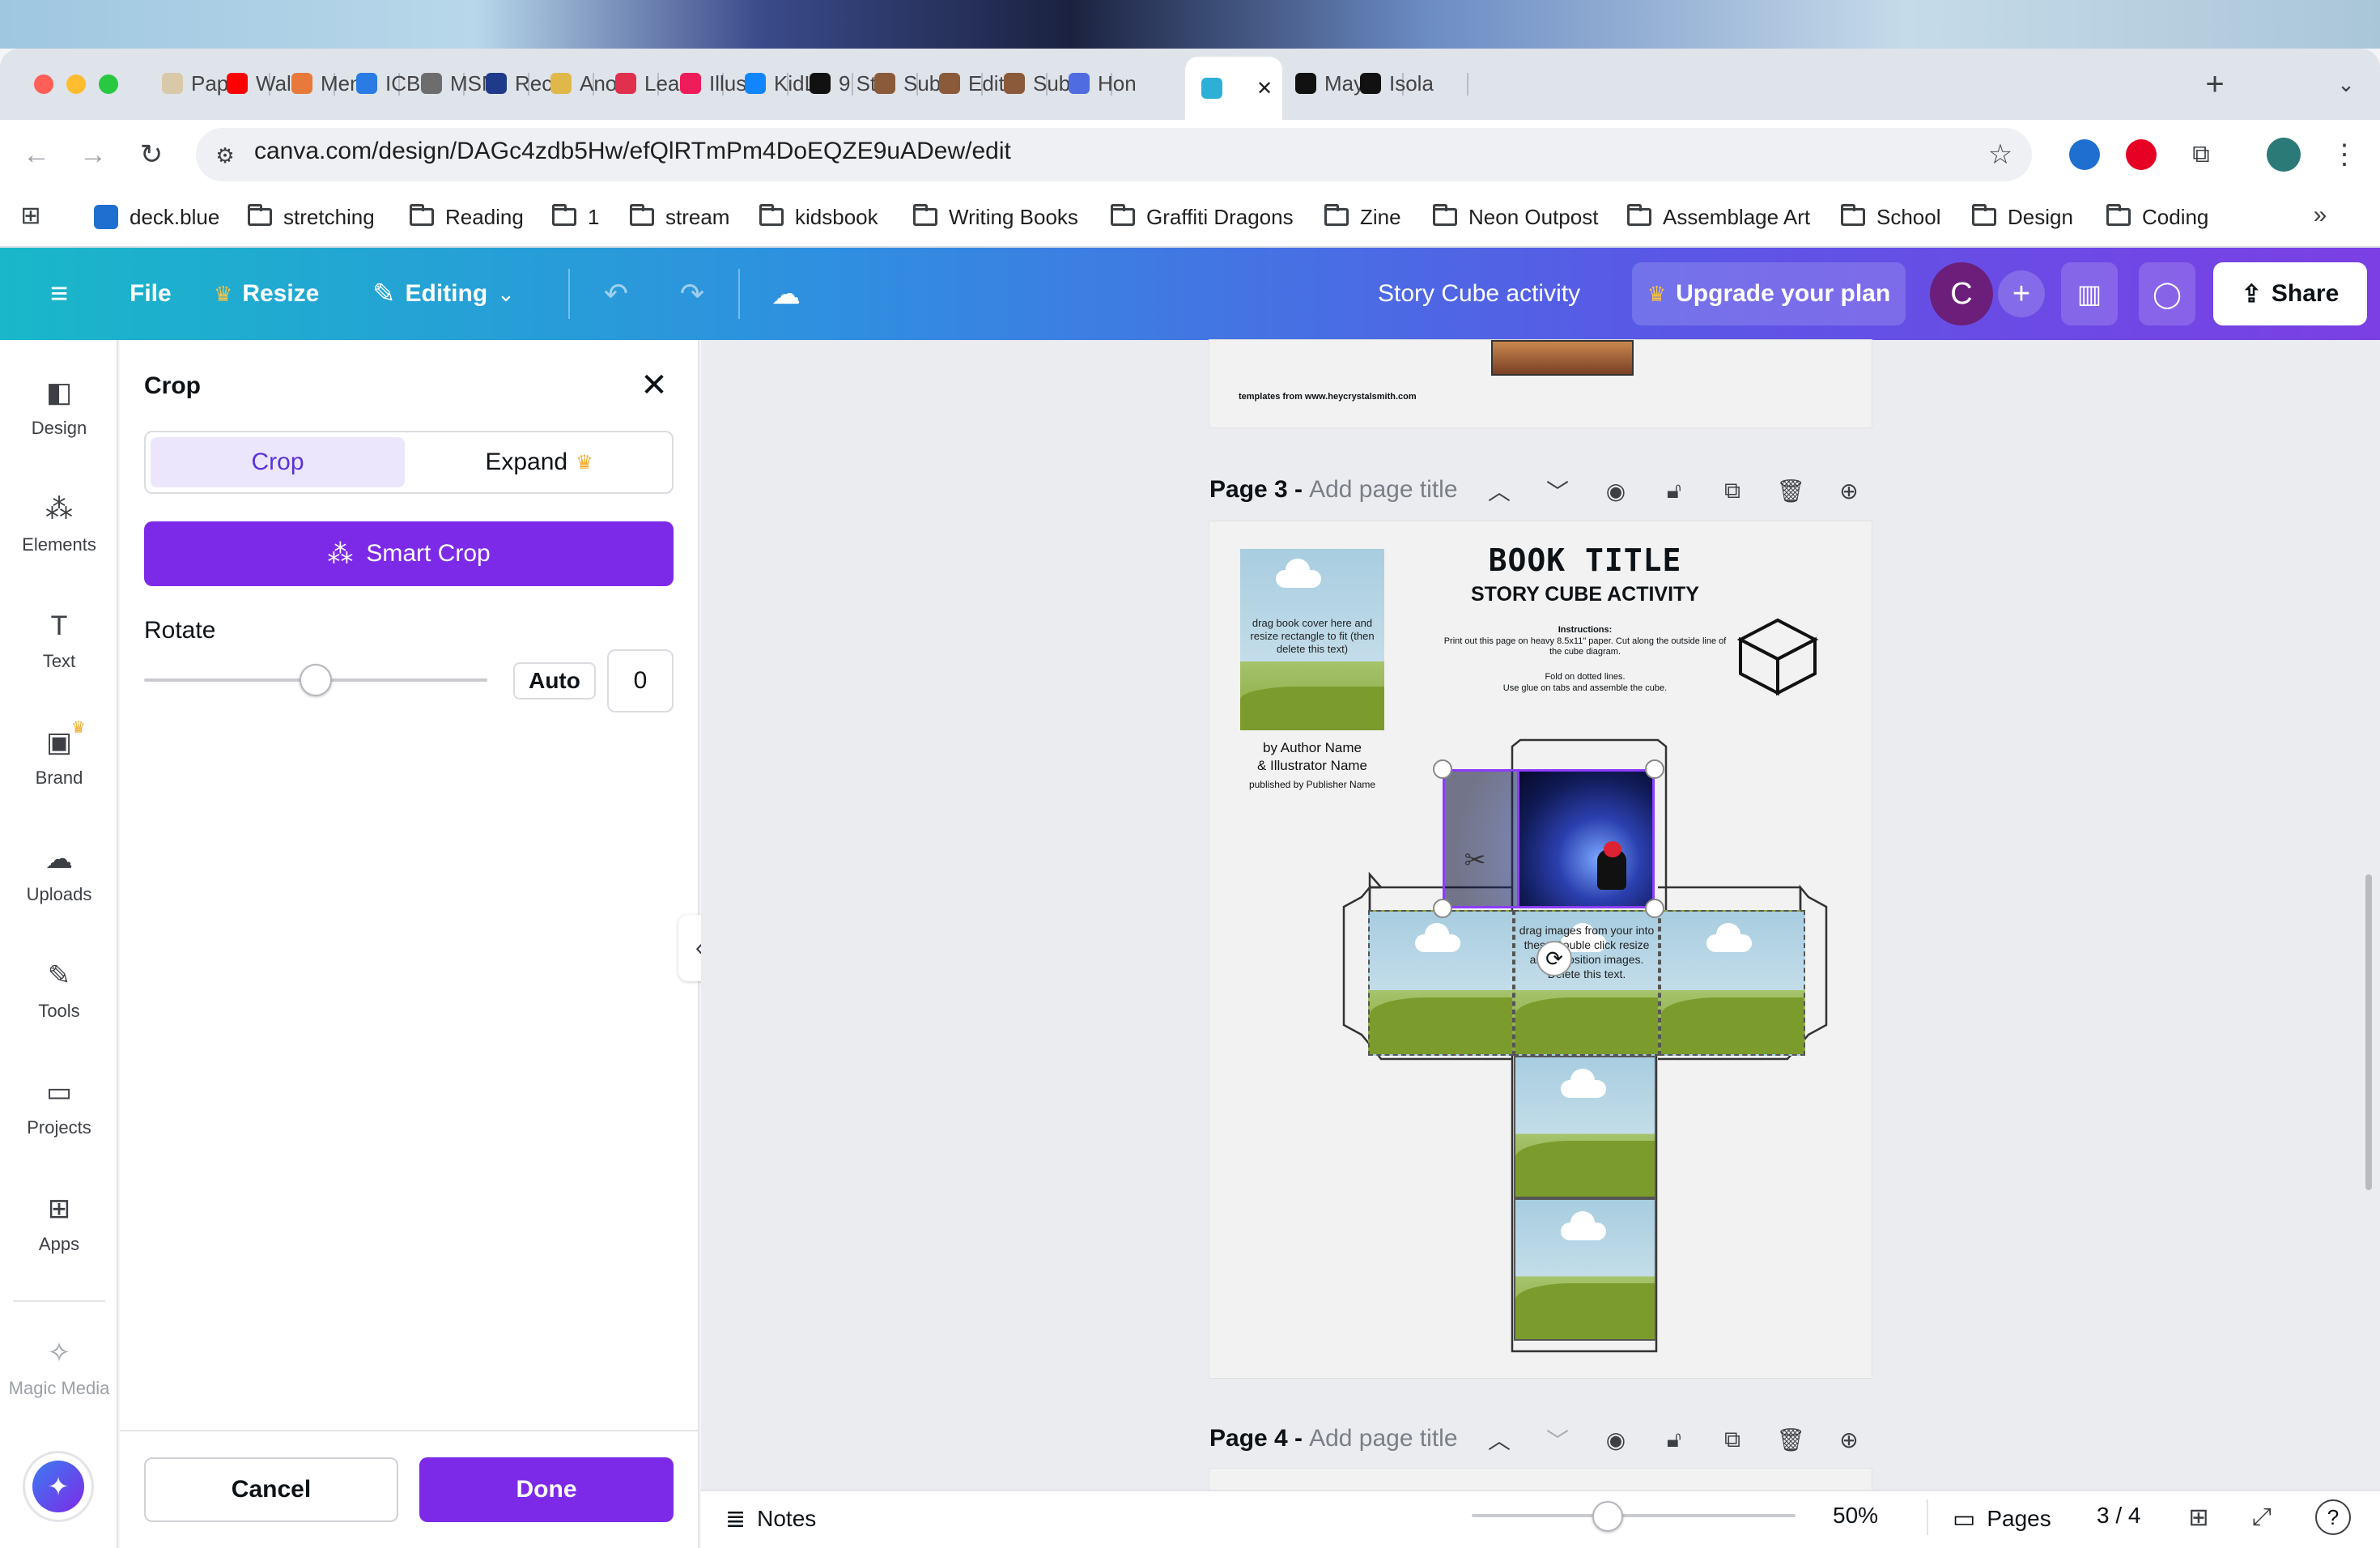 Image resolution: width=2380 pixels, height=1548 pixels. Describe the element at coordinates (576, 217) in the screenshot. I see `bookmark-item: 1` at that location.